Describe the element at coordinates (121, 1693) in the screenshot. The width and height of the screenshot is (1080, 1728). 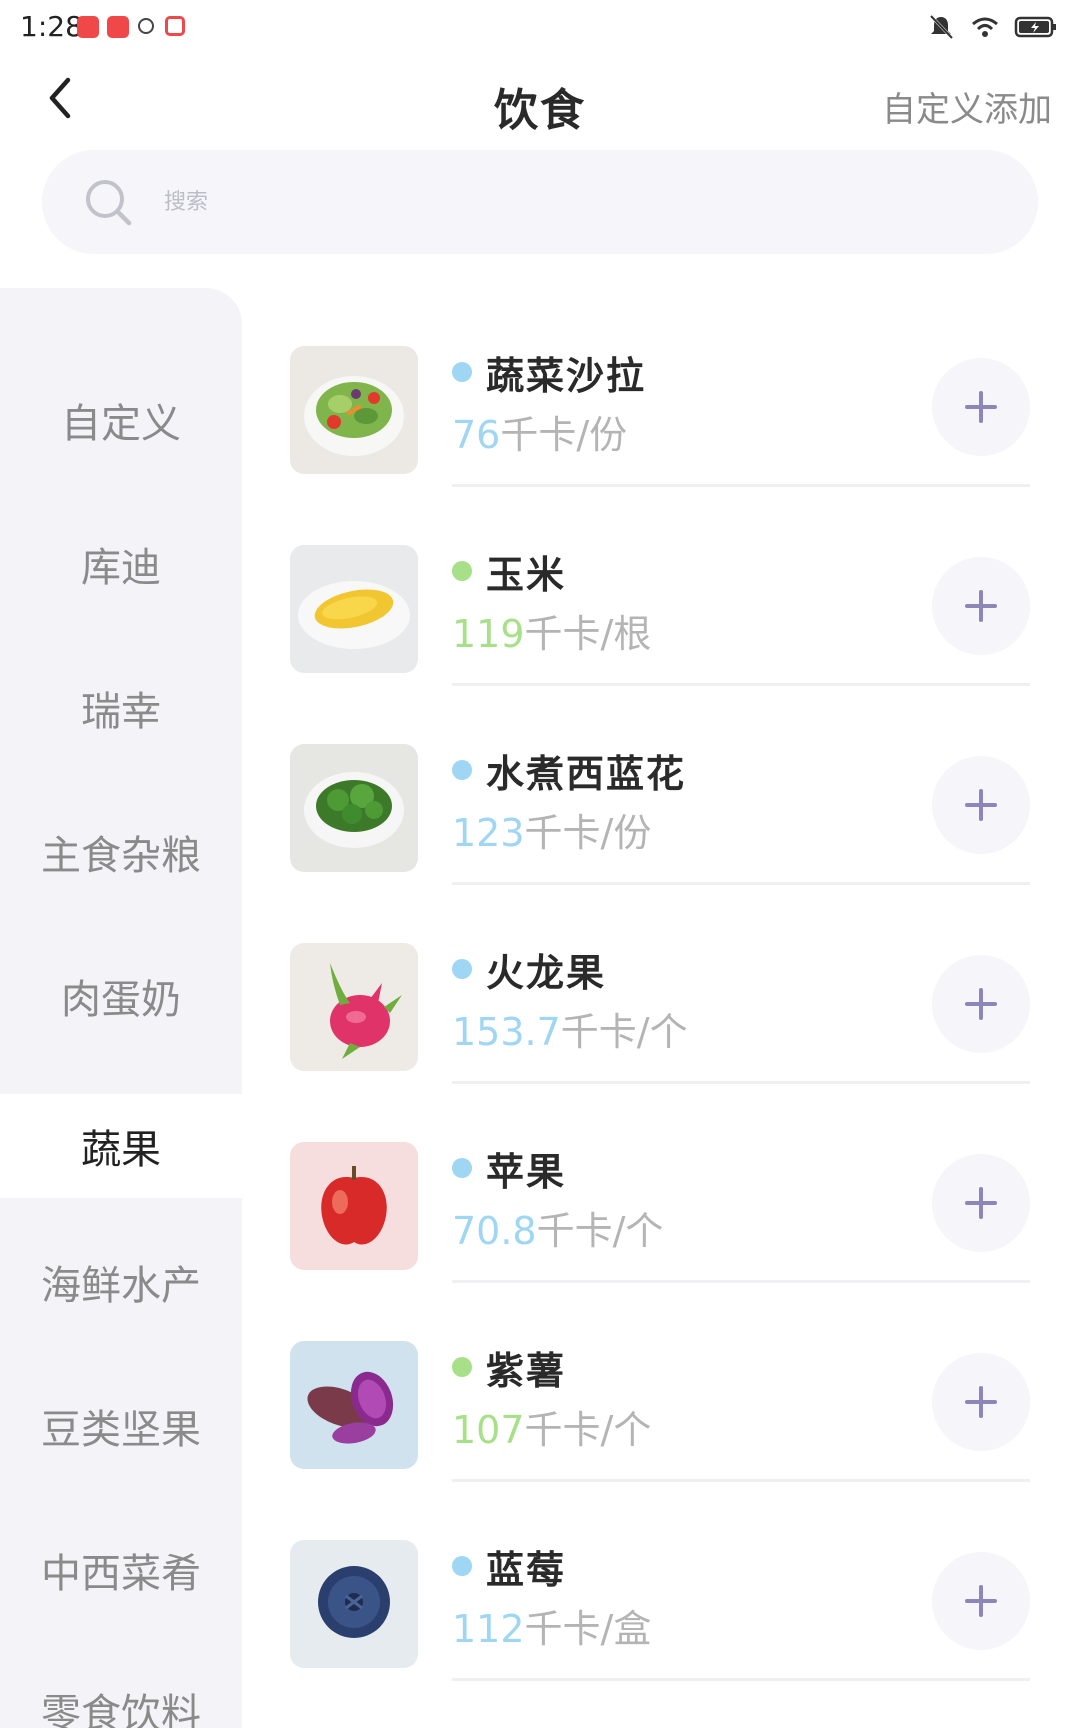
I see `sidebar-item-snacks-drinks: 零食饮料` at that location.